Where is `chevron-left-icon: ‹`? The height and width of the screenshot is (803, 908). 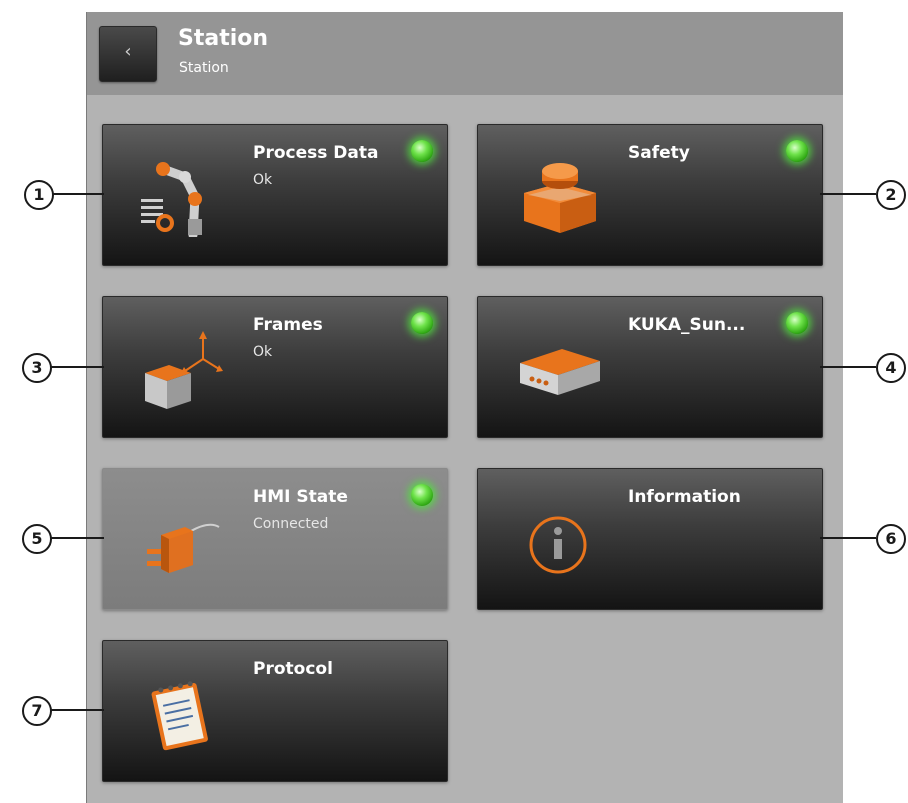
chevron-left-icon: ‹ is located at coordinates (128, 51).